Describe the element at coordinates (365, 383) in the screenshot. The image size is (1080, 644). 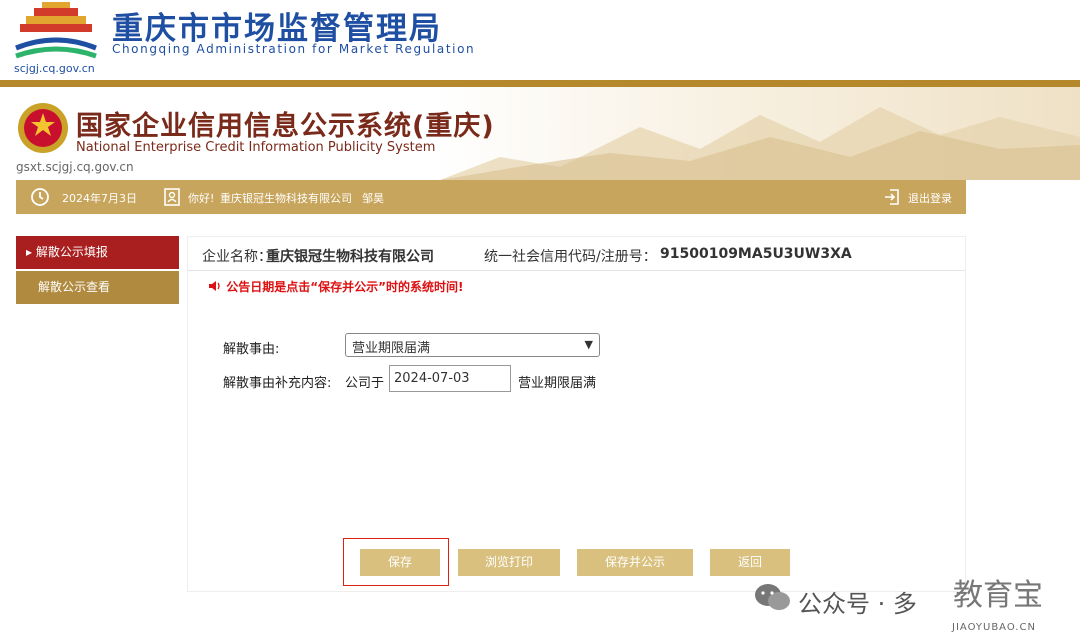
I see `supplement-prefix: 公司于` at that location.